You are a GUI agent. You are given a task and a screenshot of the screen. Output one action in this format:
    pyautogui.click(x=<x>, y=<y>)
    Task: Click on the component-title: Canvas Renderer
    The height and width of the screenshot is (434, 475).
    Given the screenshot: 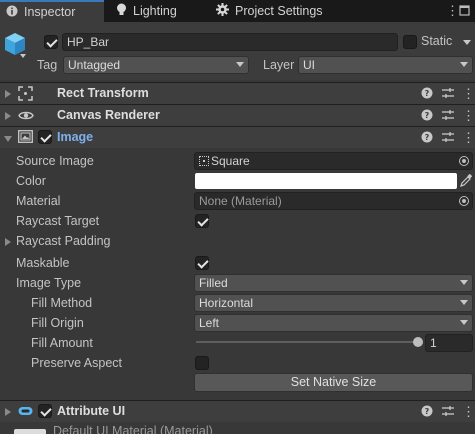 What is the action you would take?
    pyautogui.click(x=108, y=115)
    